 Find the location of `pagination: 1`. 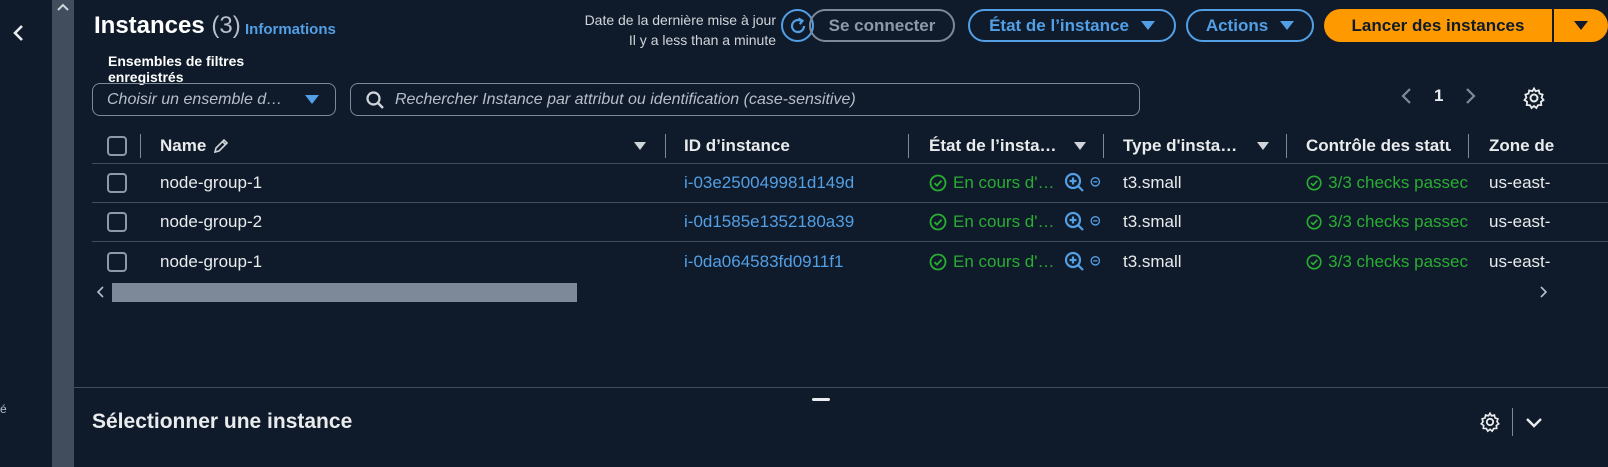

pagination: 1 is located at coordinates (1438, 96).